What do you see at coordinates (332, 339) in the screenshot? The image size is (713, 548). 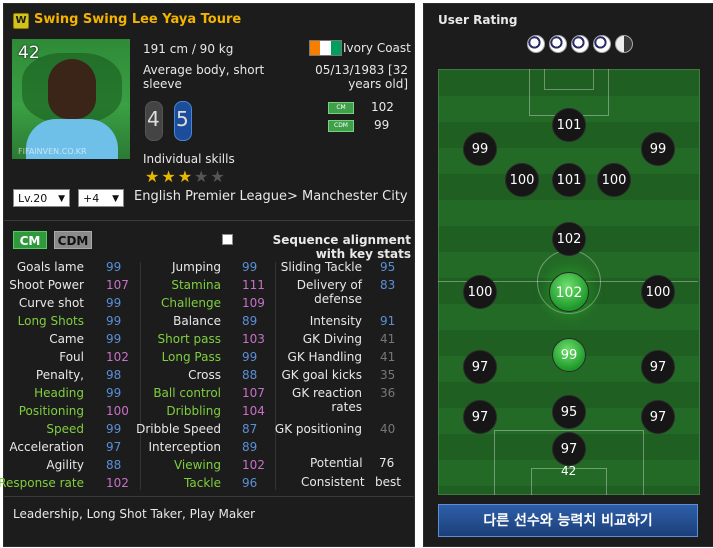 I see `stat-name: GK Diving` at bounding box center [332, 339].